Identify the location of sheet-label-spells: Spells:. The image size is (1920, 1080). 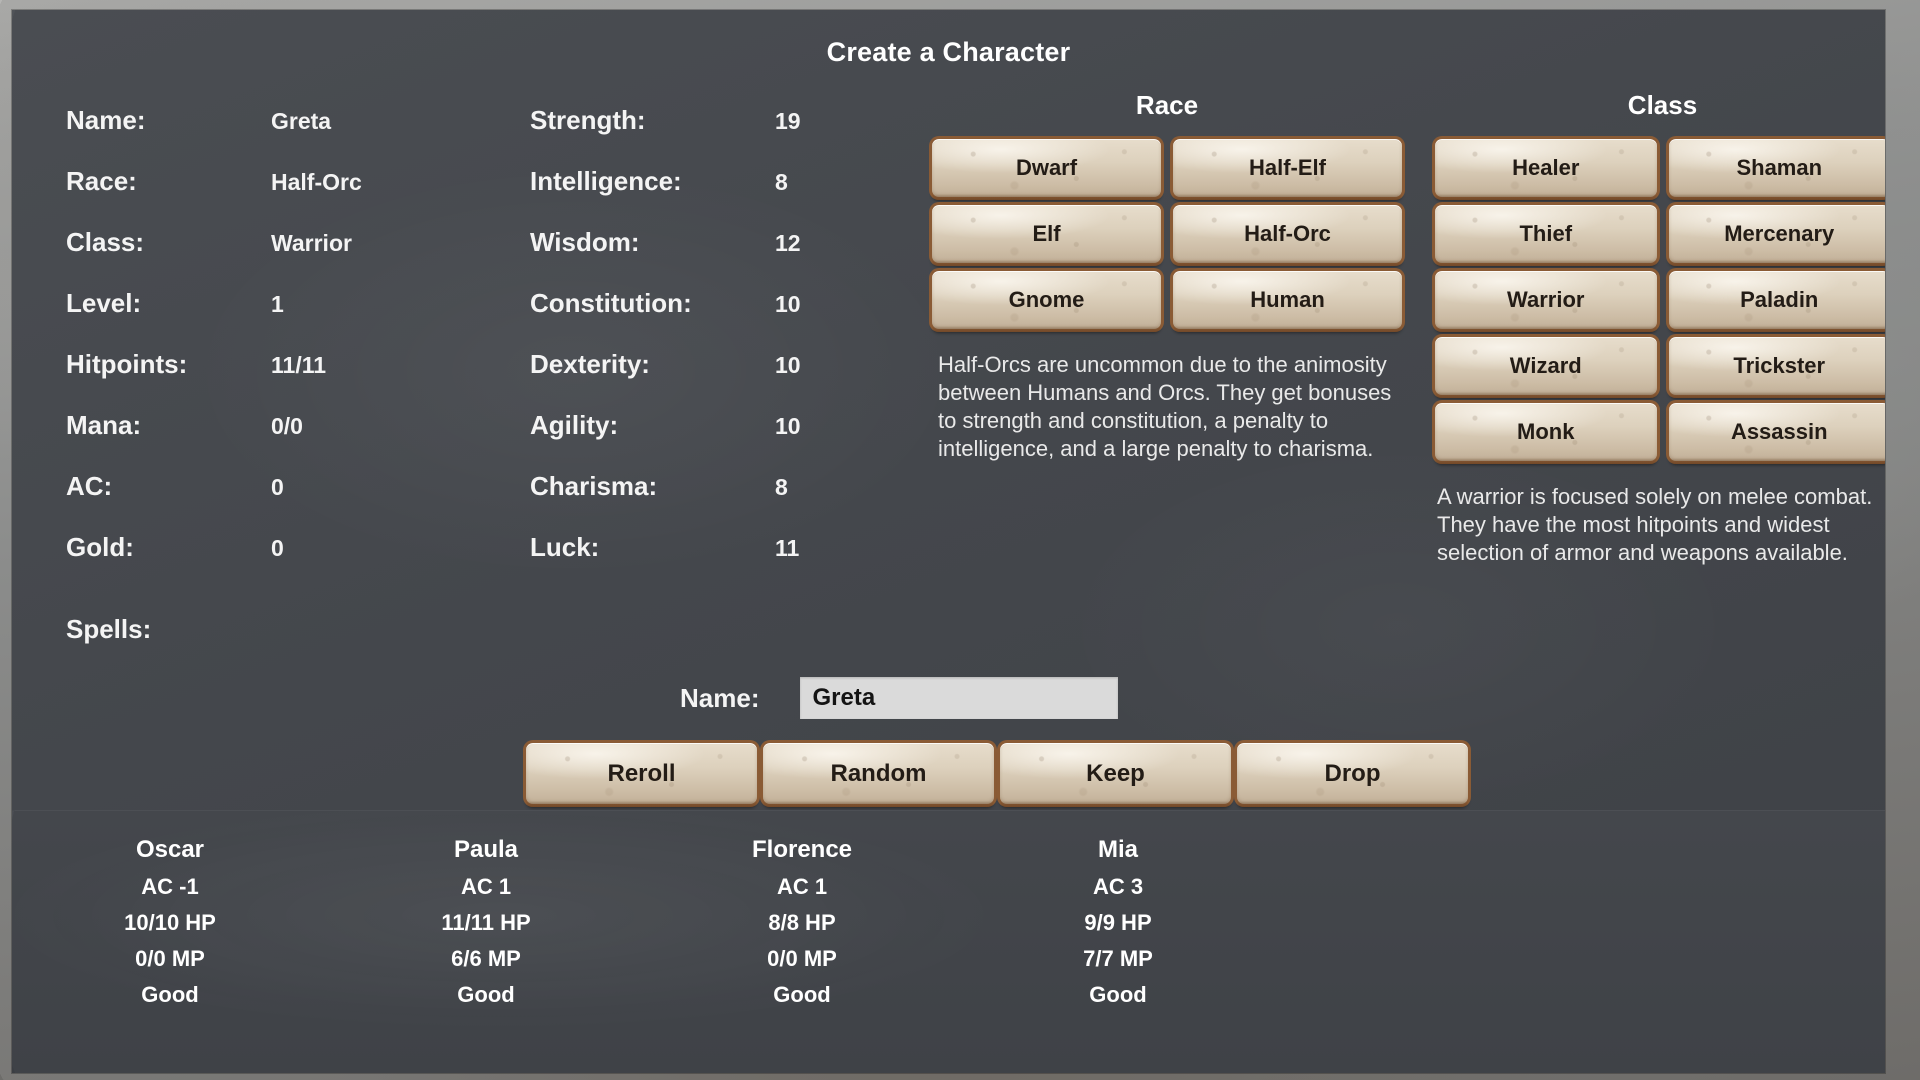
(109, 629).